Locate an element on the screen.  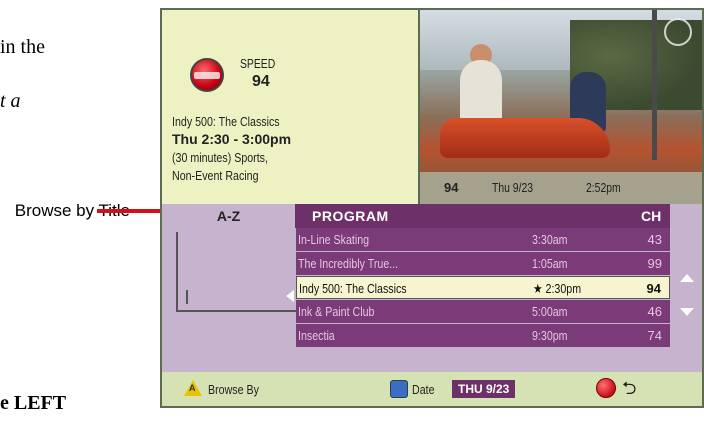
tab-a-z: A-Z is located at coordinates (228, 216).